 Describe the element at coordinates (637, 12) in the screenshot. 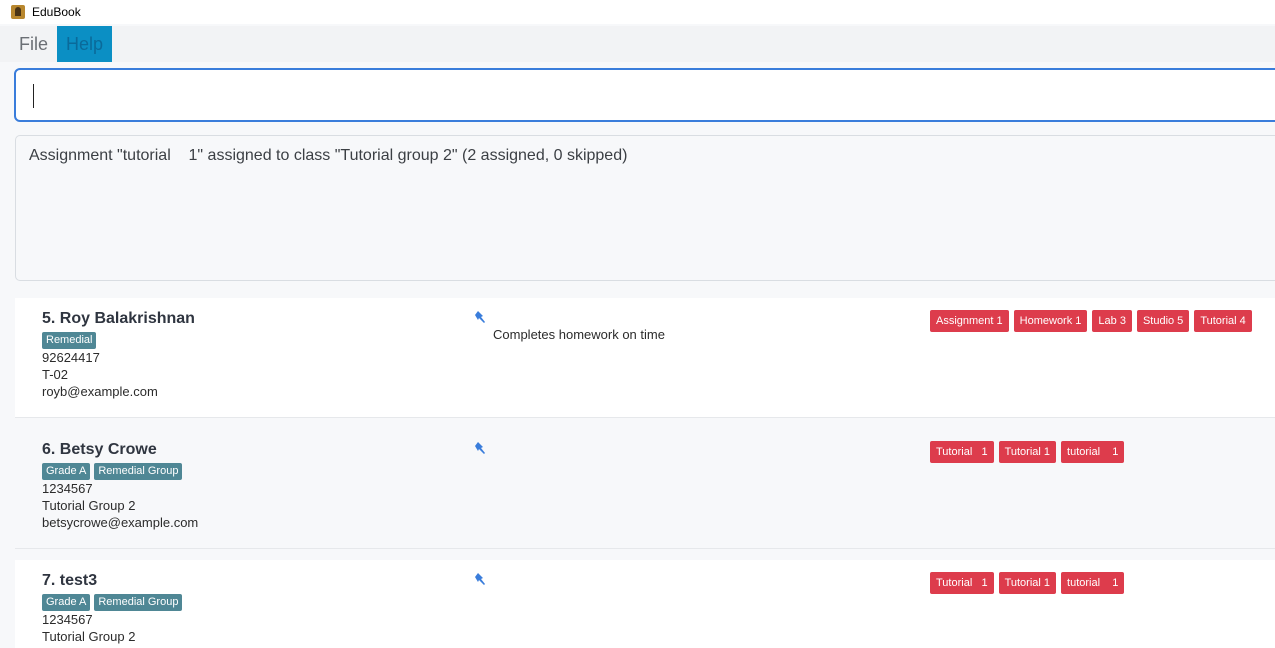

I see `title-bar: EduBook` at that location.